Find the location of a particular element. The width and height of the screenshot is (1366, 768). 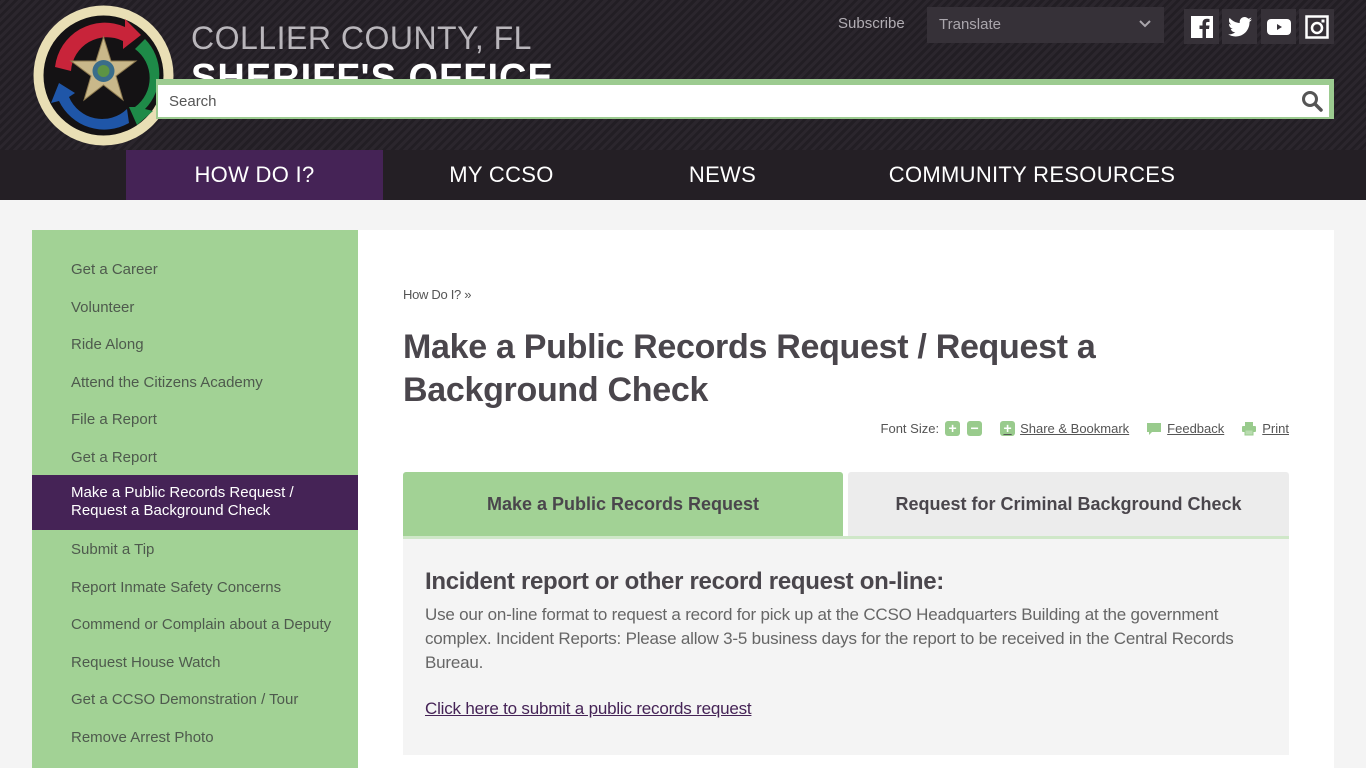

print-label: Print is located at coordinates (1275, 428).